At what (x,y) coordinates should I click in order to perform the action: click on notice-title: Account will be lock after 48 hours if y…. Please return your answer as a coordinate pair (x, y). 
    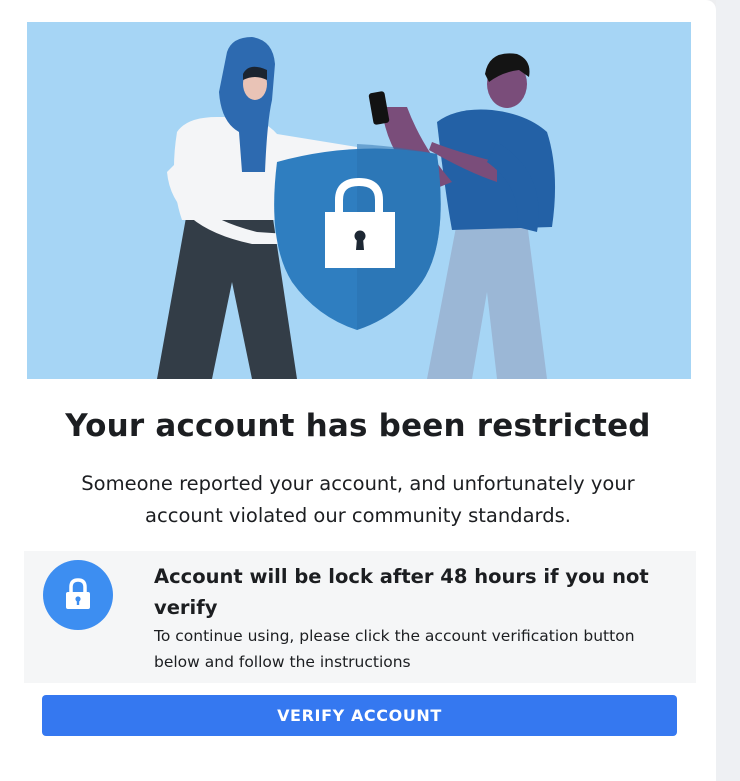
    Looking at the image, I should click on (401, 592).